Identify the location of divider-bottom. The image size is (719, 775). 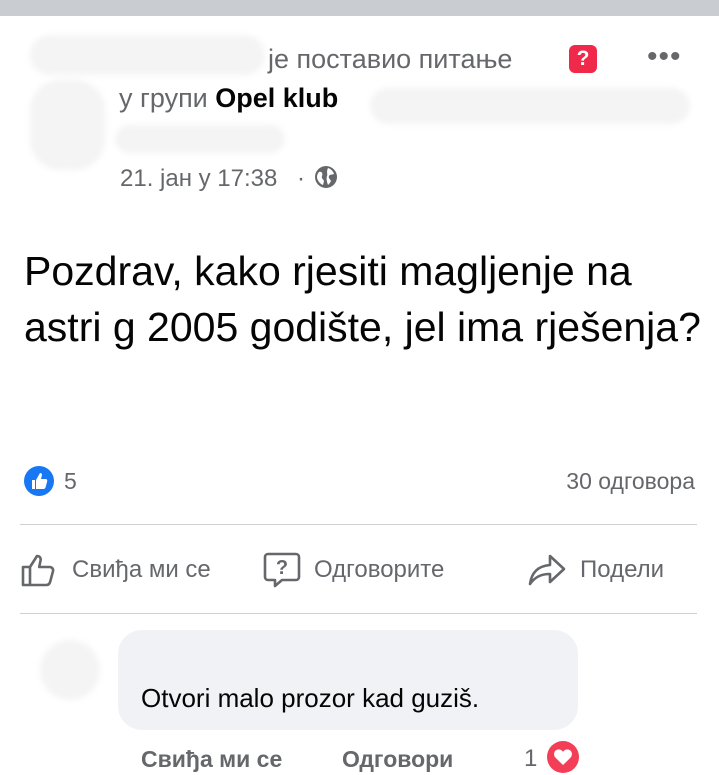
(358, 613).